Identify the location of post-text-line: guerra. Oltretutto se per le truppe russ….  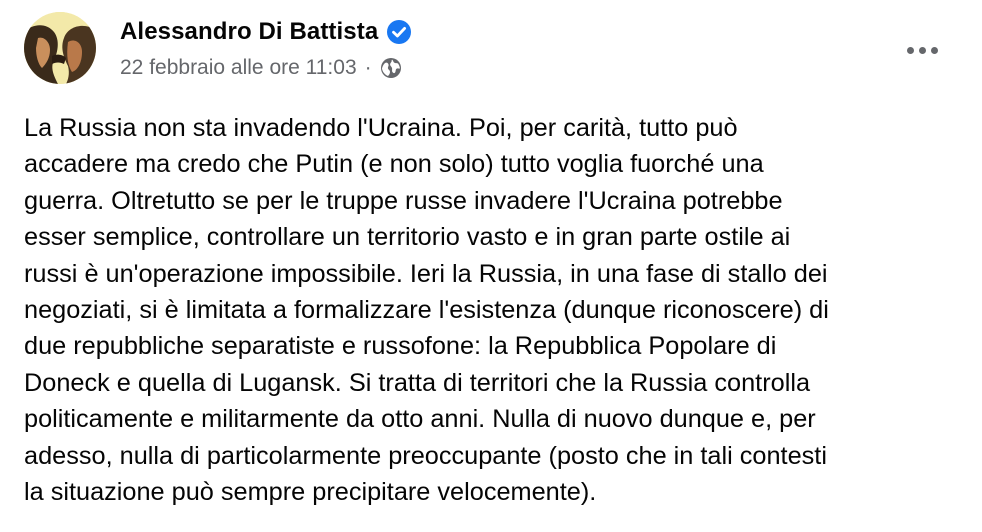
(403, 200).